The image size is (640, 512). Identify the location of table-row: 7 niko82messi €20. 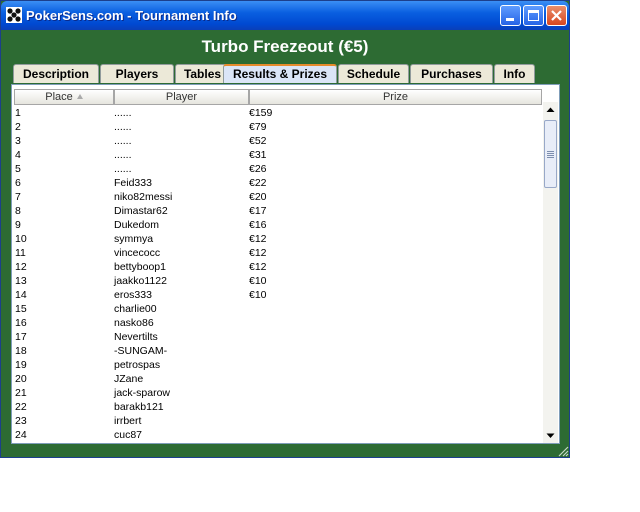
(278, 197).